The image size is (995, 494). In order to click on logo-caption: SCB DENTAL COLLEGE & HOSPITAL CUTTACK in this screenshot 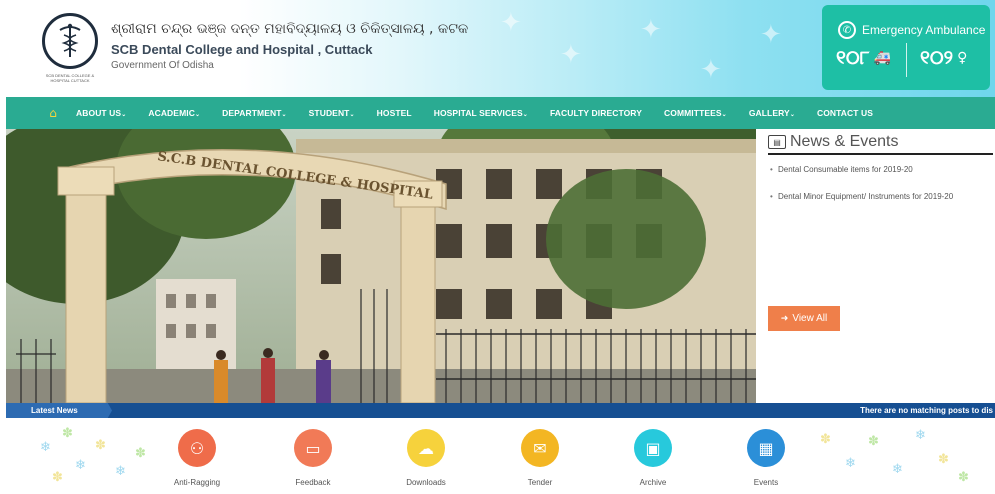, I will do `click(70, 78)`.